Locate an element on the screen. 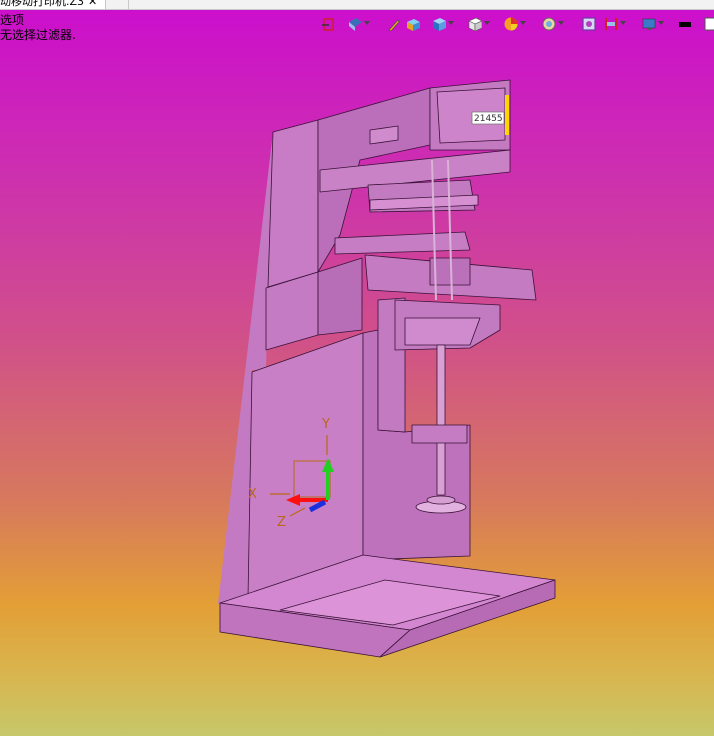 This screenshot has width=714, height=736. lower-body-front is located at coordinates (305, 465).